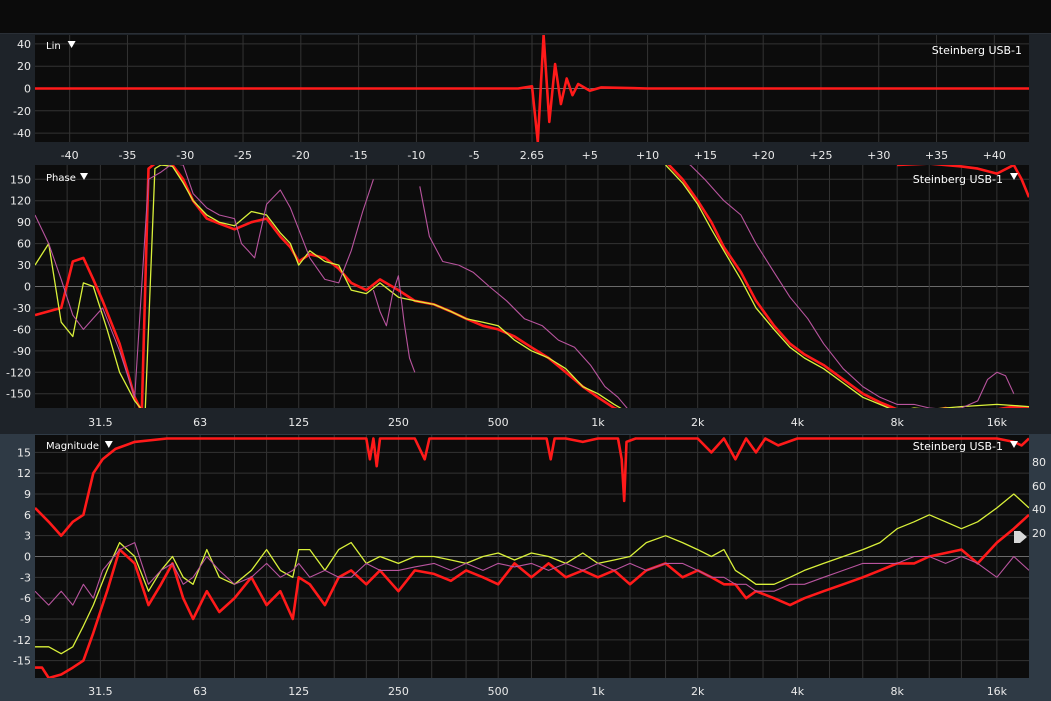 This screenshot has height=701, width=1051. I want to click on magnitude-dropdown-label: Magnitude, so click(72, 446).